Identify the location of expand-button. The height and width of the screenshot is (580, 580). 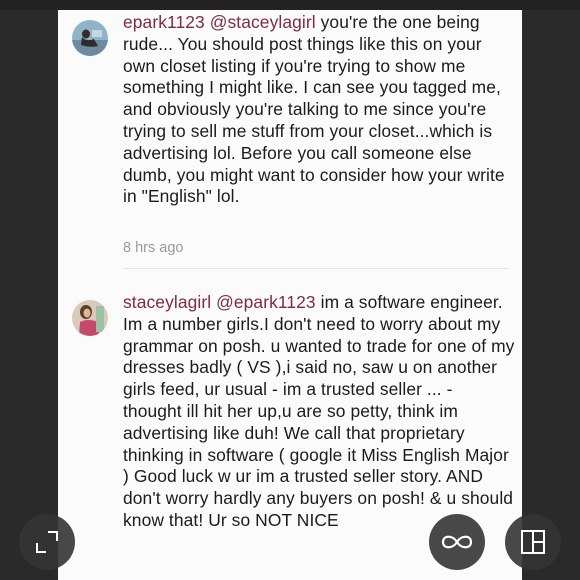
(47, 542).